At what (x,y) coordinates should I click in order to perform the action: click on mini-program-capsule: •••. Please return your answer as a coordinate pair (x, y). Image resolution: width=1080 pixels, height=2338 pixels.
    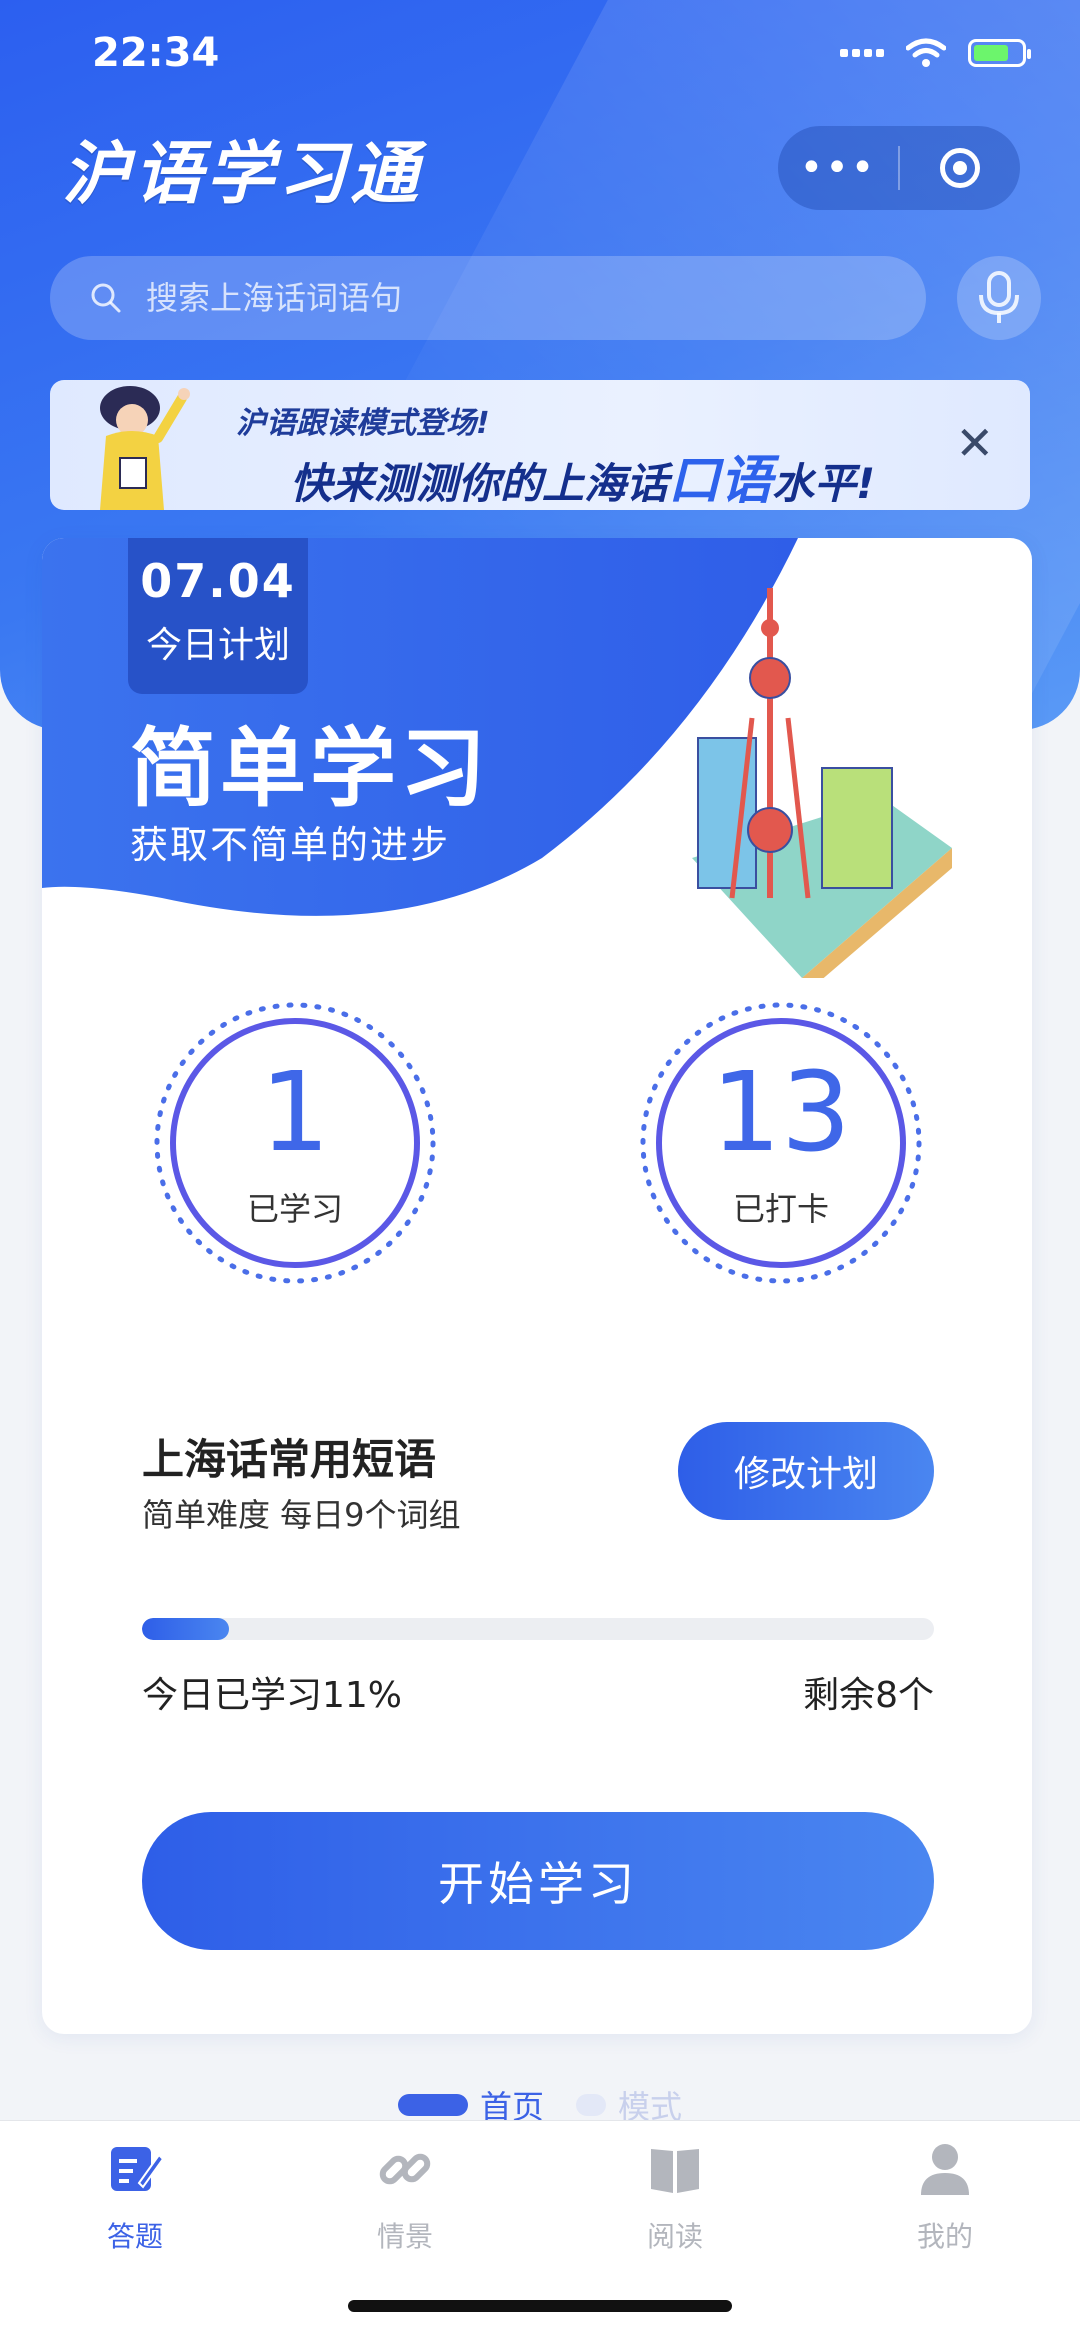
    Looking at the image, I should click on (899, 168).